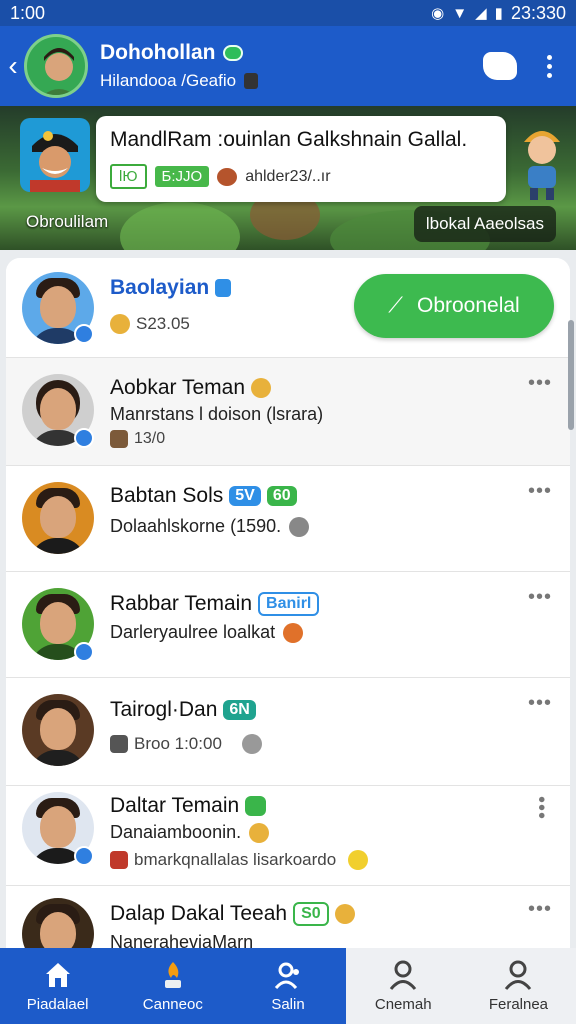 Image resolution: width=576 pixels, height=1024 pixels. I want to click on banner-tag: lЮ, so click(128, 176).